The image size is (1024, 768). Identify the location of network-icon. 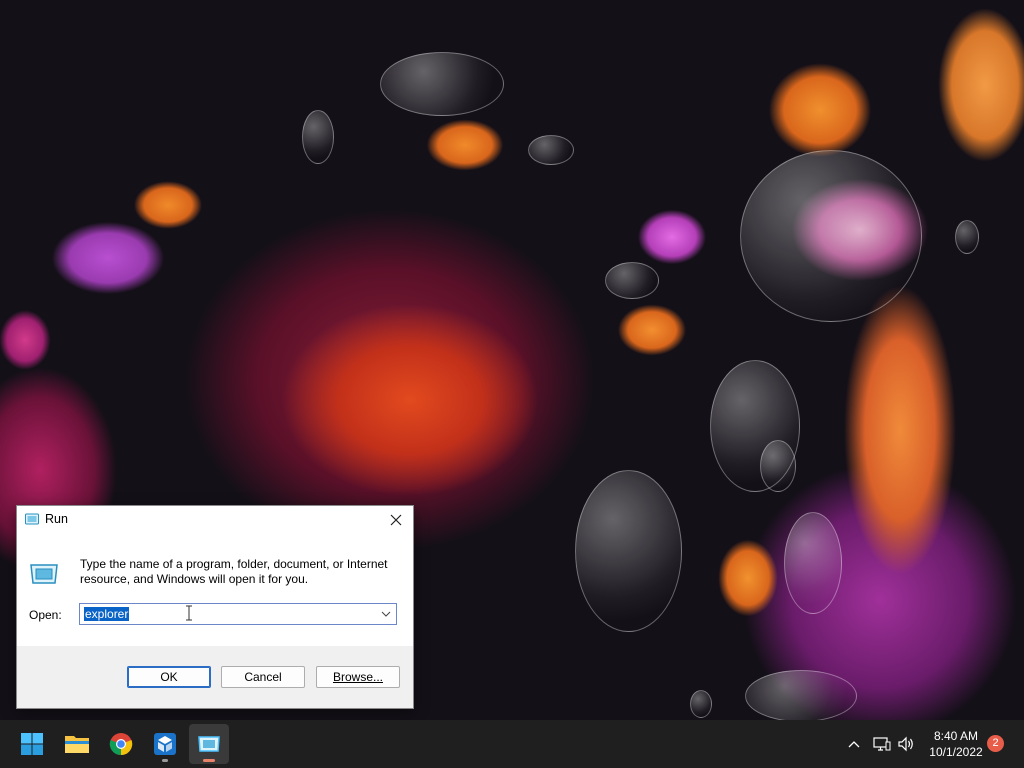
(882, 744).